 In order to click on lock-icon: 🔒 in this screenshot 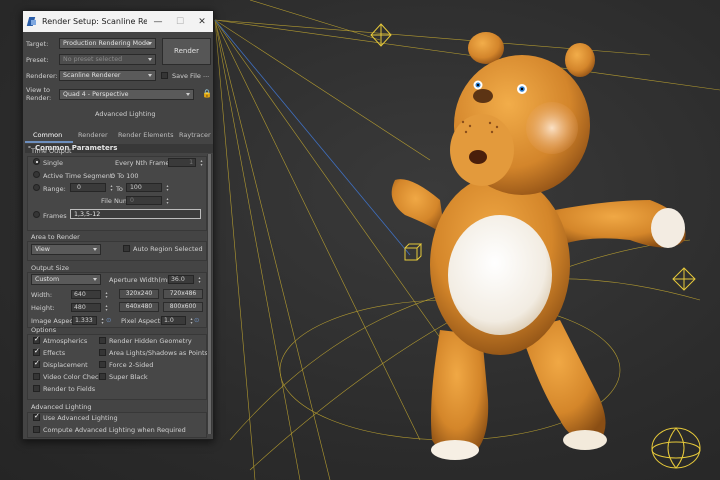, I will do `click(207, 93)`.